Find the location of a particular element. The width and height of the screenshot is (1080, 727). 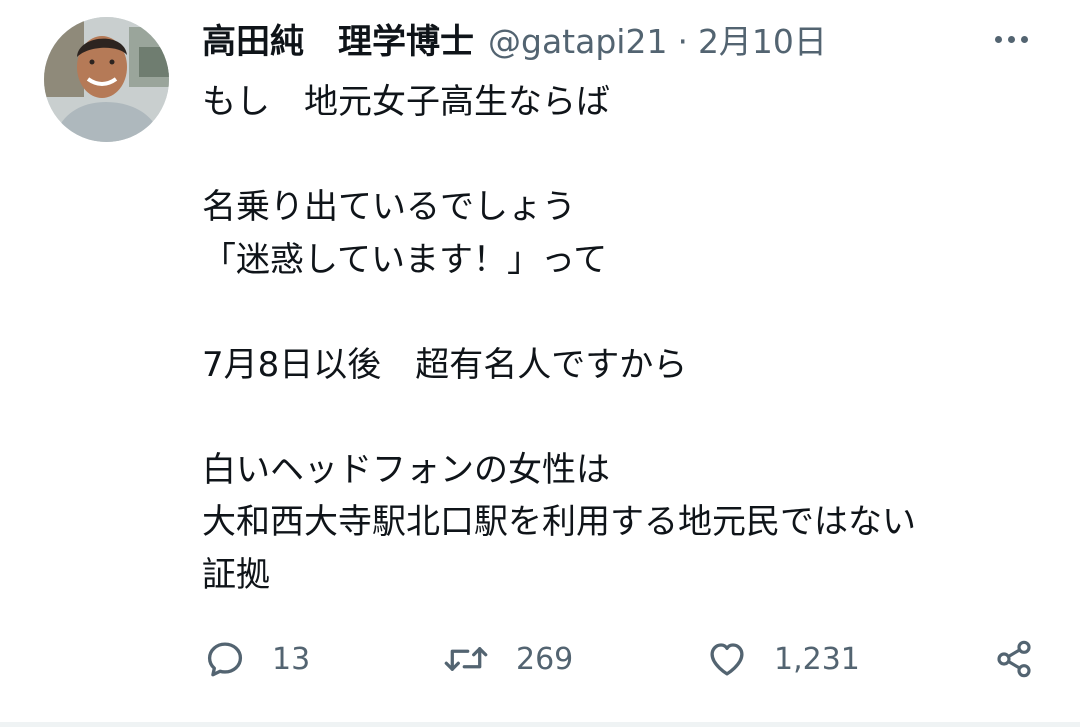

retweet-arrows-icon is located at coordinates (466, 659).